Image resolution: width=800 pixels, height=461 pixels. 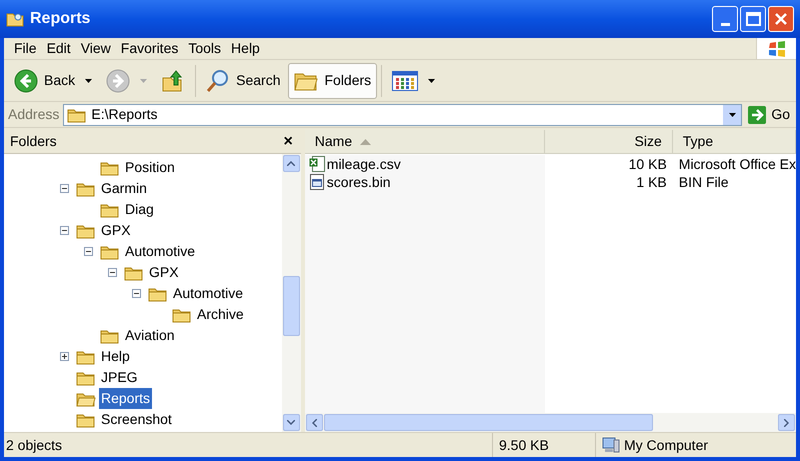 I want to click on file-type: BIN File, so click(x=704, y=182).